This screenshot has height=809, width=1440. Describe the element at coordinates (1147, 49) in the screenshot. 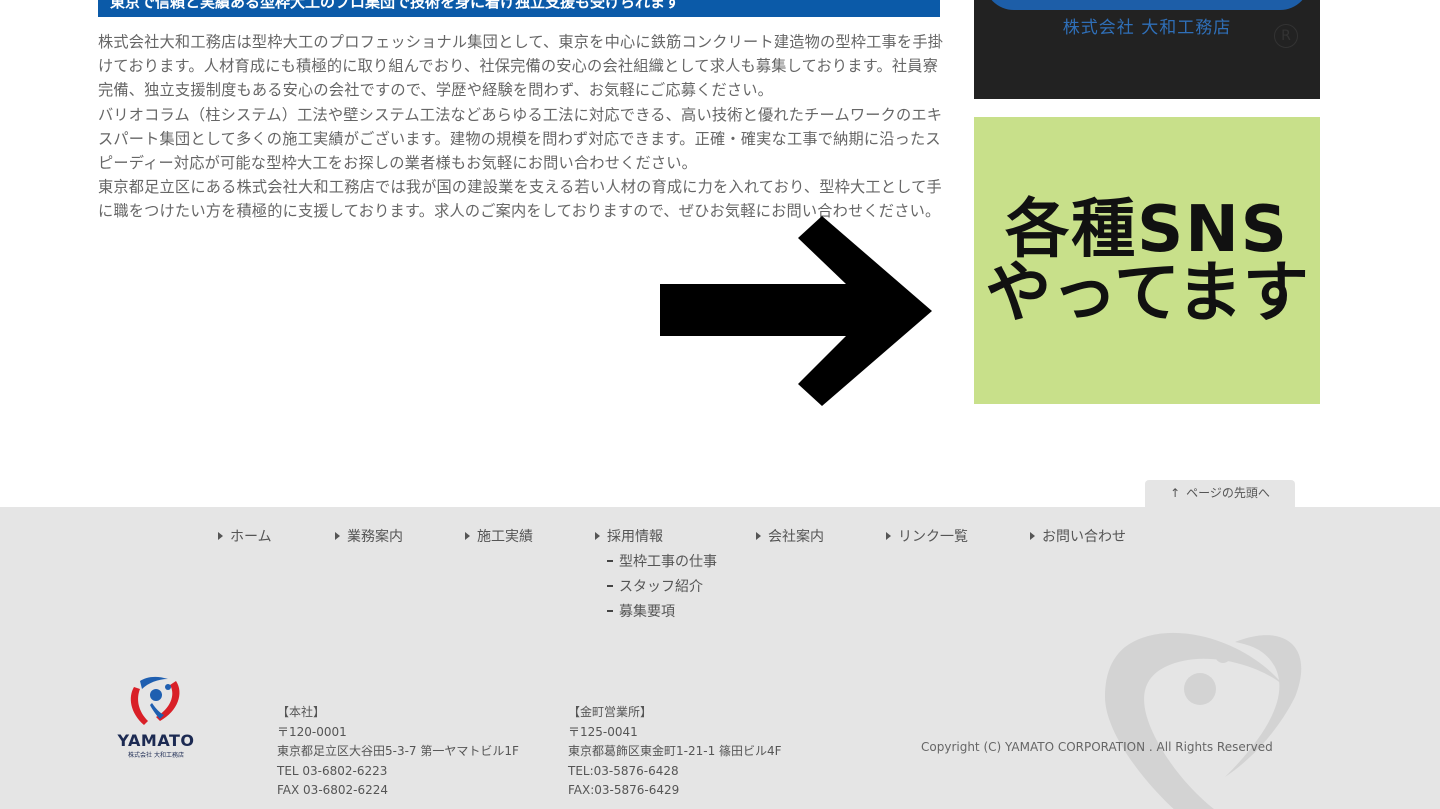

I see `company-logo-banner: 株式会社 大和工務店 R` at that location.